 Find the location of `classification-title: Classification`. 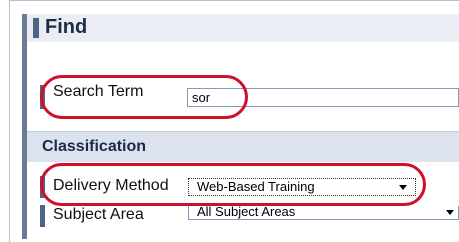

classification-title: Classification is located at coordinates (94, 146).